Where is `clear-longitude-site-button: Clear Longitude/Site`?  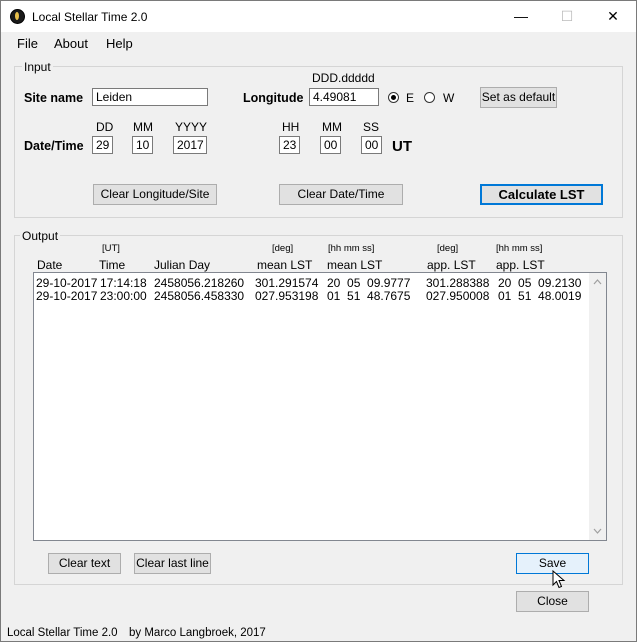
clear-longitude-site-button: Clear Longitude/Site is located at coordinates (155, 194).